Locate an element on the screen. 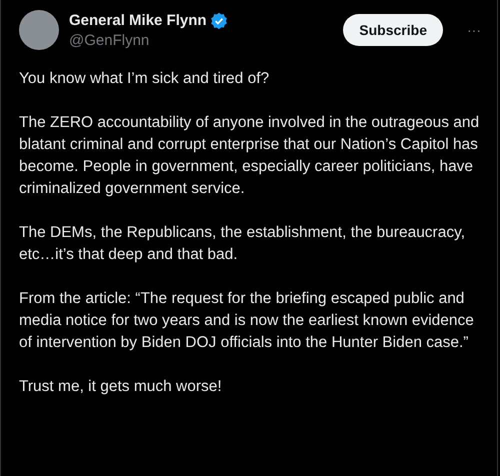 This screenshot has height=476, width=500. more-button: ··· is located at coordinates (474, 30).